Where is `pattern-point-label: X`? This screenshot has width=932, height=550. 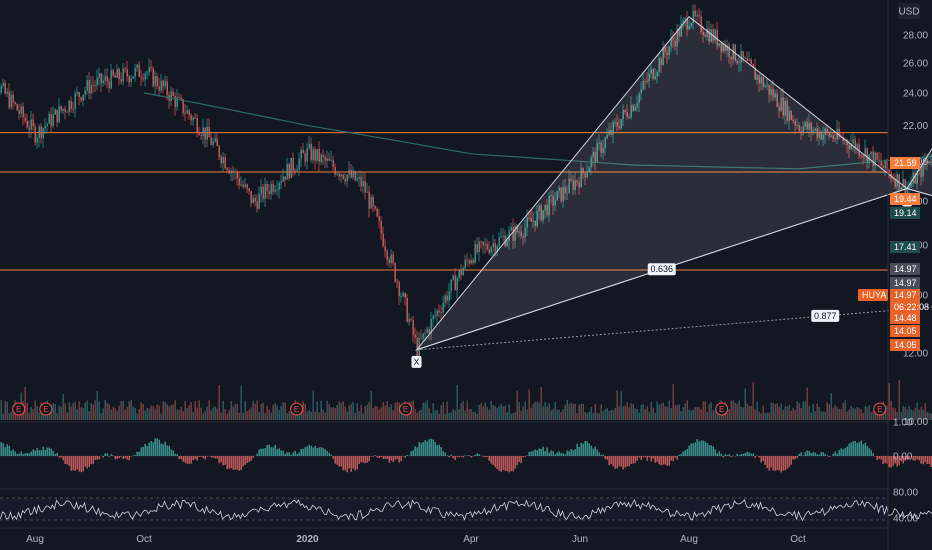 pattern-point-label: X is located at coordinates (416, 361).